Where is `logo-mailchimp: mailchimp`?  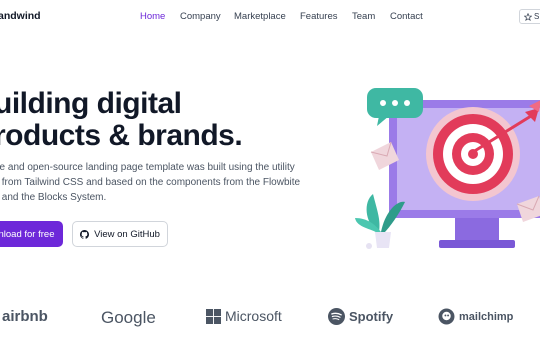 logo-mailchimp: mailchimp is located at coordinates (475, 316).